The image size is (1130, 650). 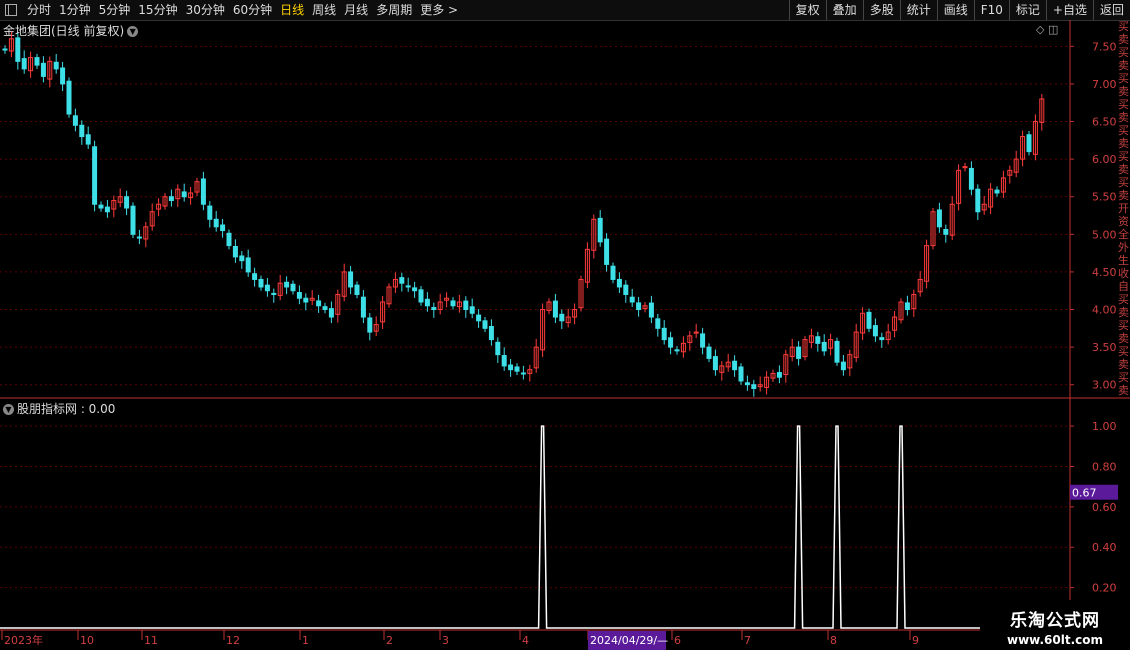 I want to click on price-tick-label: 3.50, so click(x=1104, y=347).